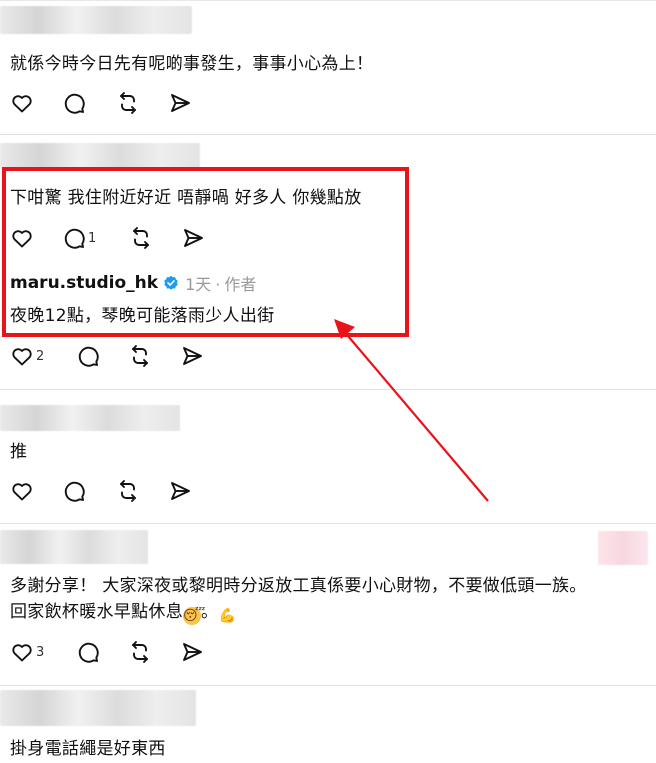 This screenshot has height=763, width=656. Describe the element at coordinates (19, 452) in the screenshot. I see `comment-text: 推` at that location.